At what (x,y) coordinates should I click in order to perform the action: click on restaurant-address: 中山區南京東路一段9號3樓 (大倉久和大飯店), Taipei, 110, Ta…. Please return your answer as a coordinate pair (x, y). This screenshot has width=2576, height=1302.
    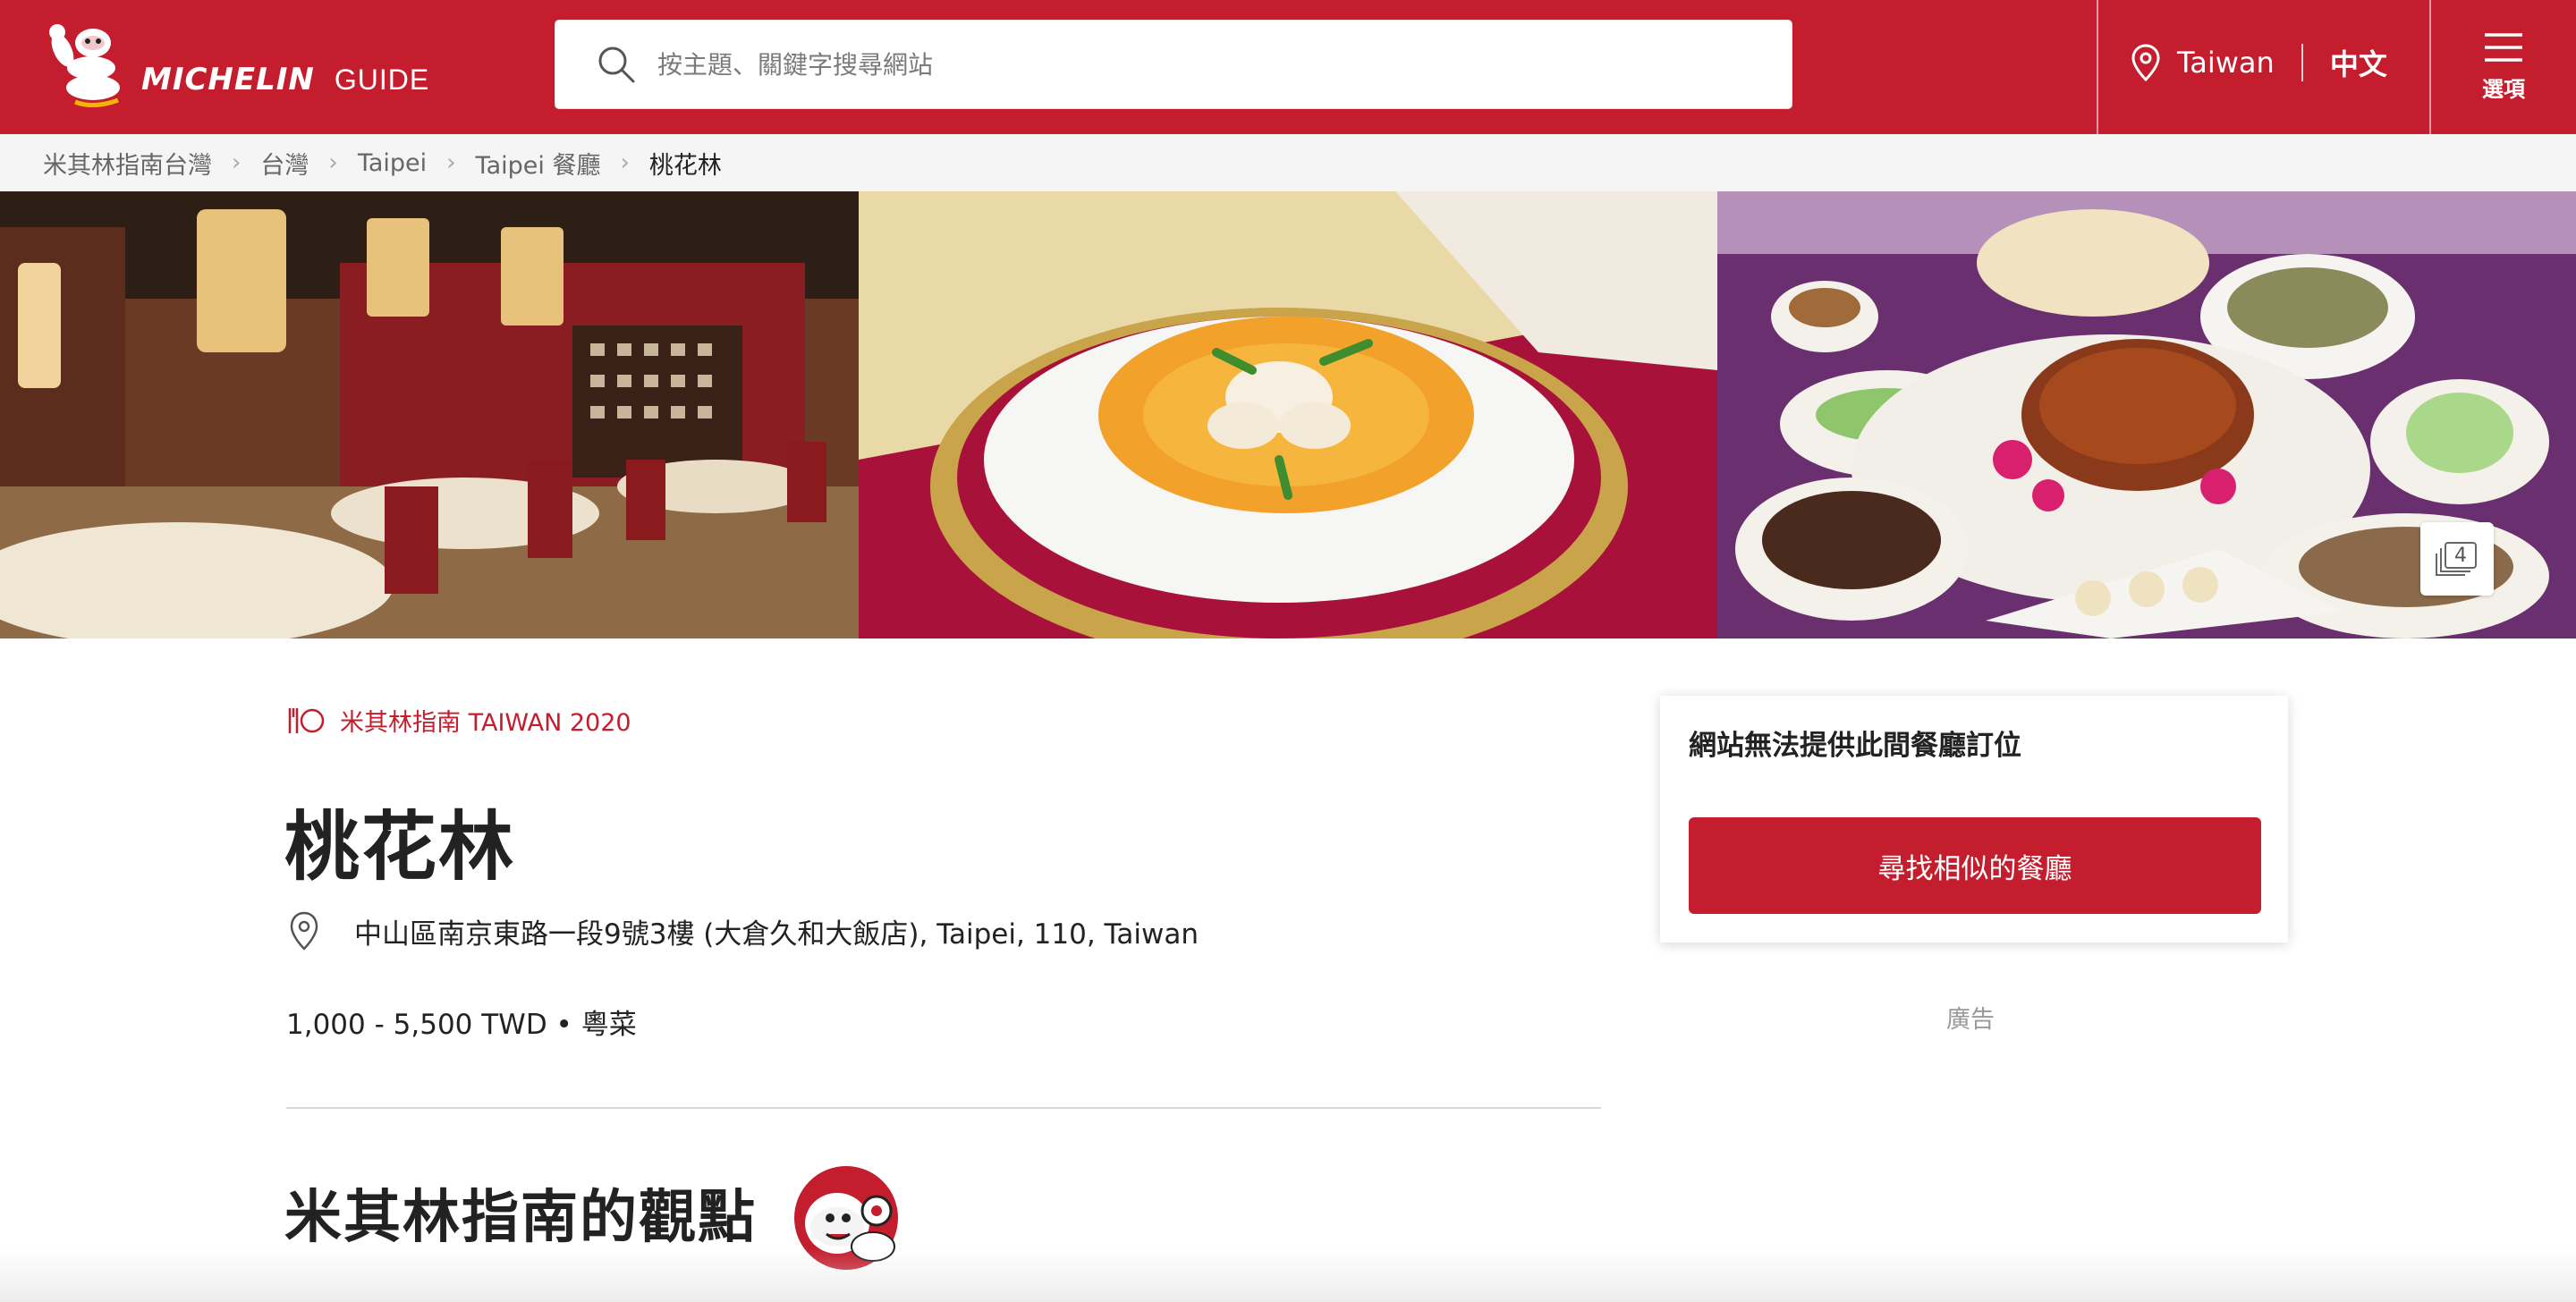
    Looking at the image, I should click on (743, 930).